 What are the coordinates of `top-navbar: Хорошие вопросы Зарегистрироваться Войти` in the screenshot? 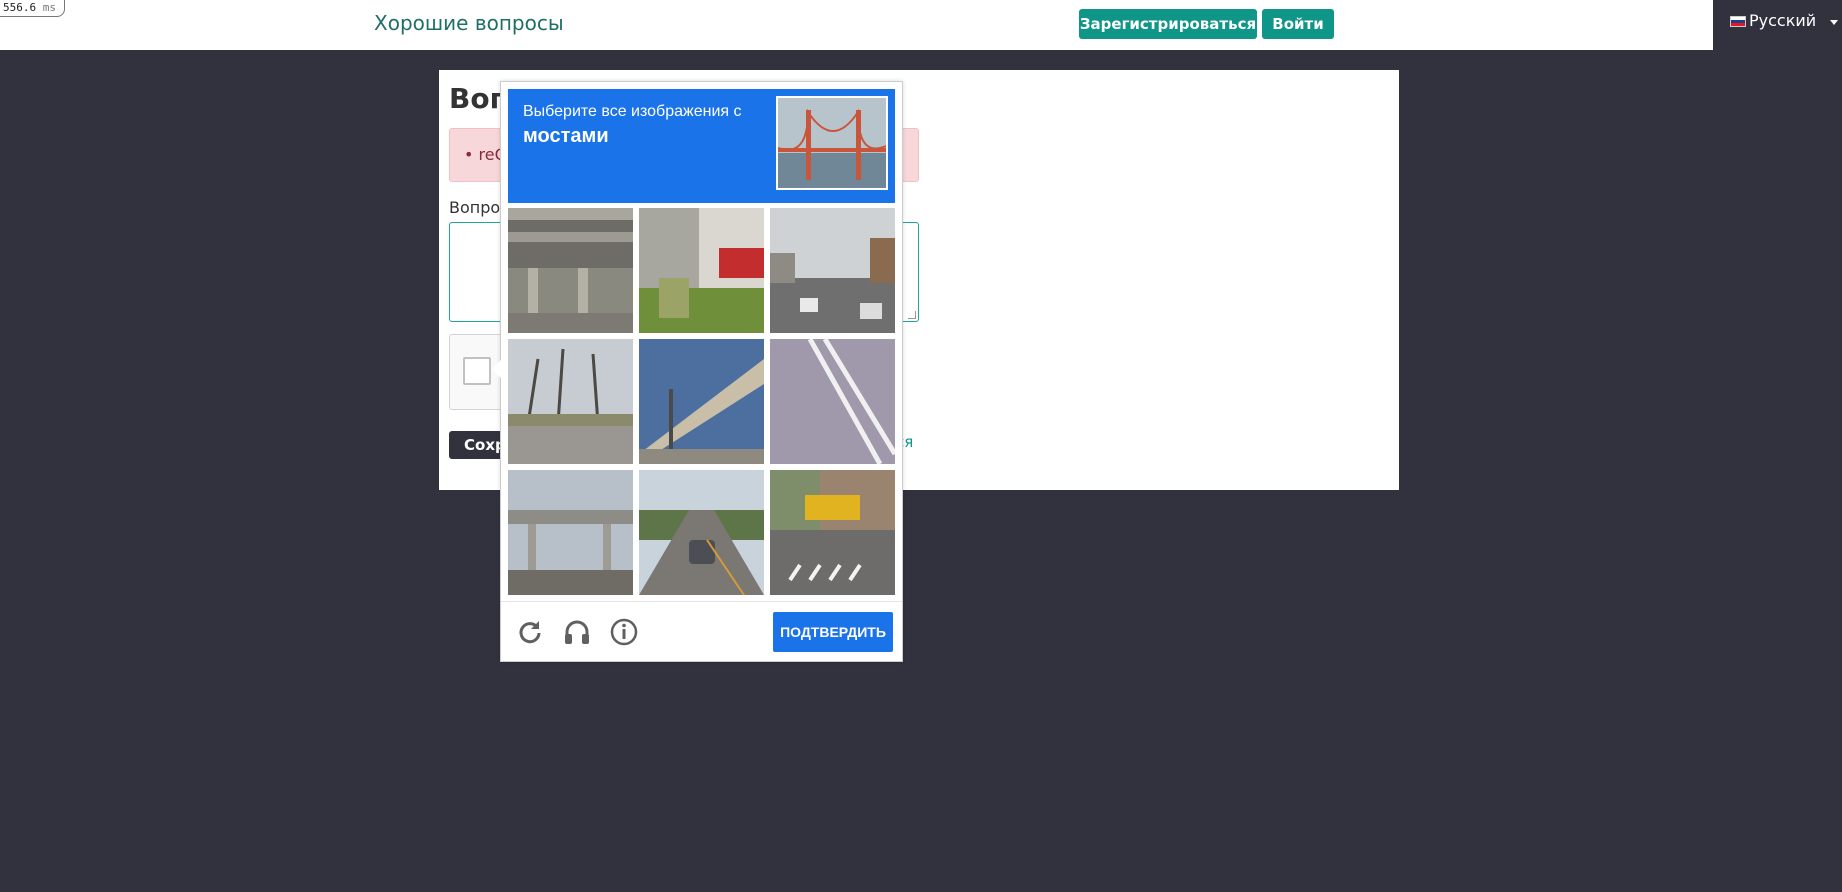 It's located at (856, 25).